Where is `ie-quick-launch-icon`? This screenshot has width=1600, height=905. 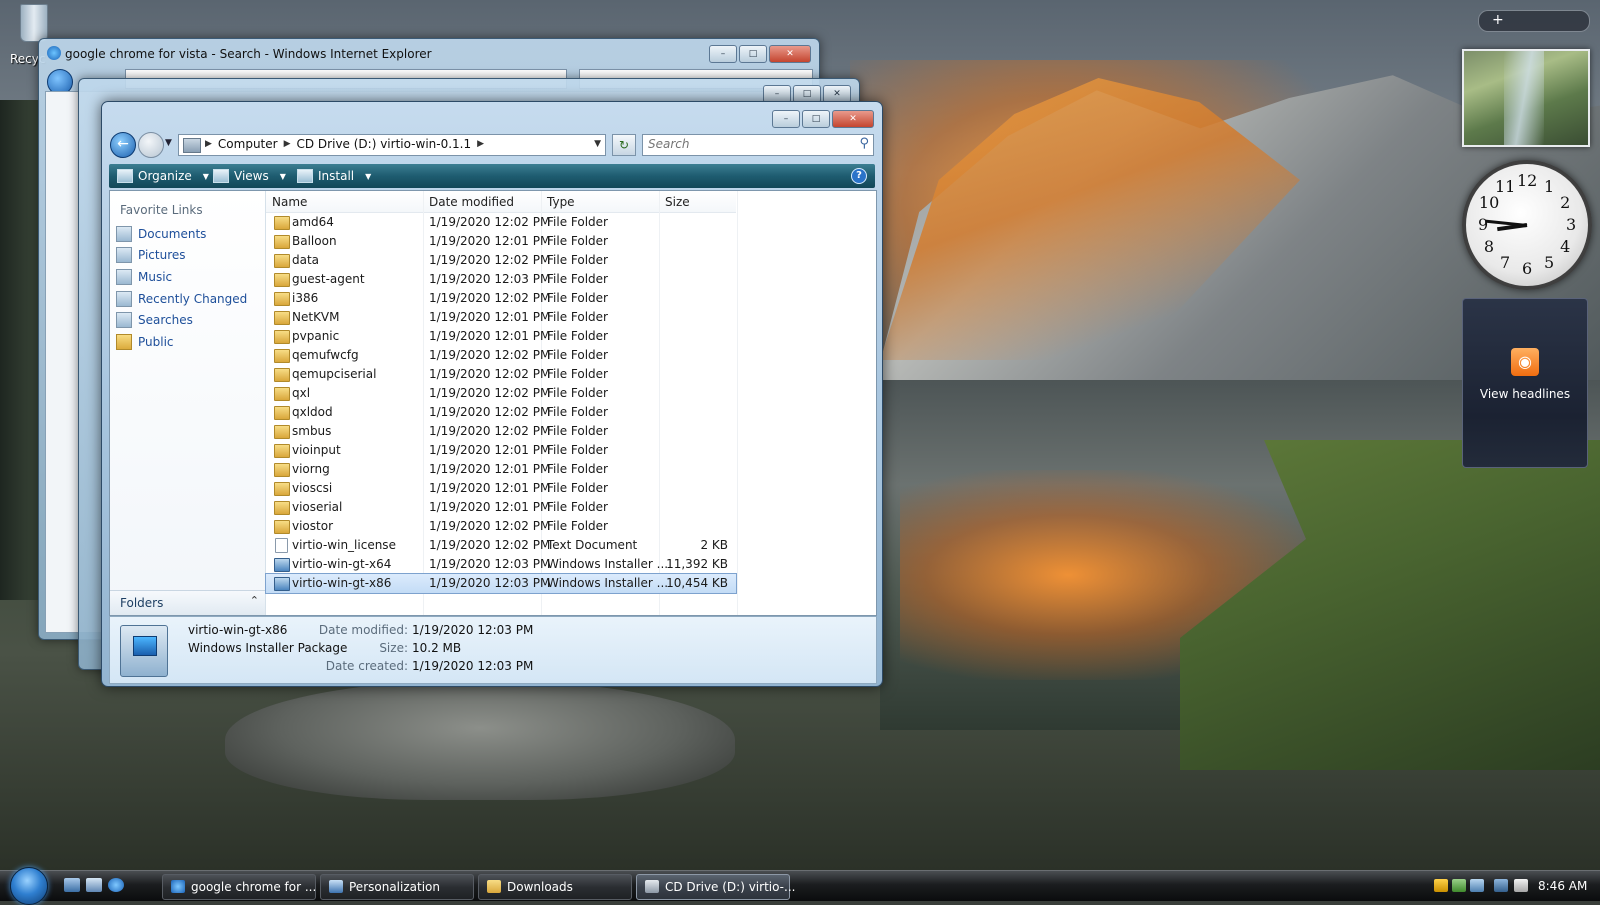 ie-quick-launch-icon is located at coordinates (116, 885).